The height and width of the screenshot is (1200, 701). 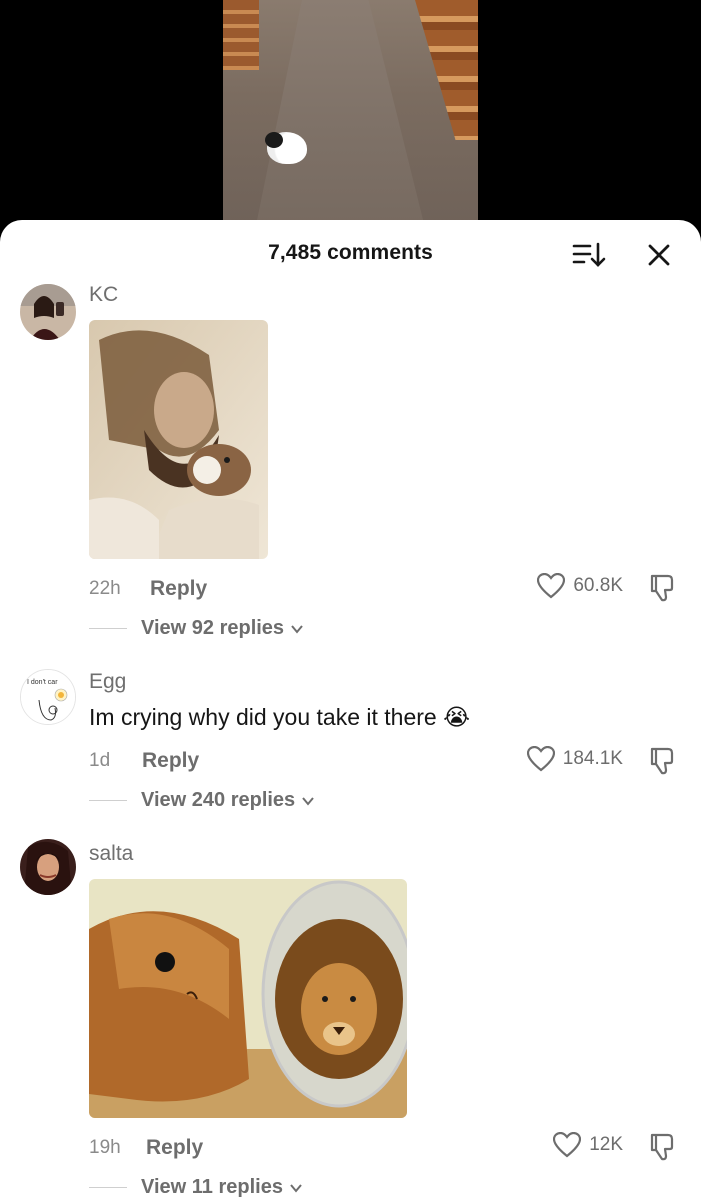 I want to click on view-replies-label: View 11 replies, so click(x=212, y=1187).